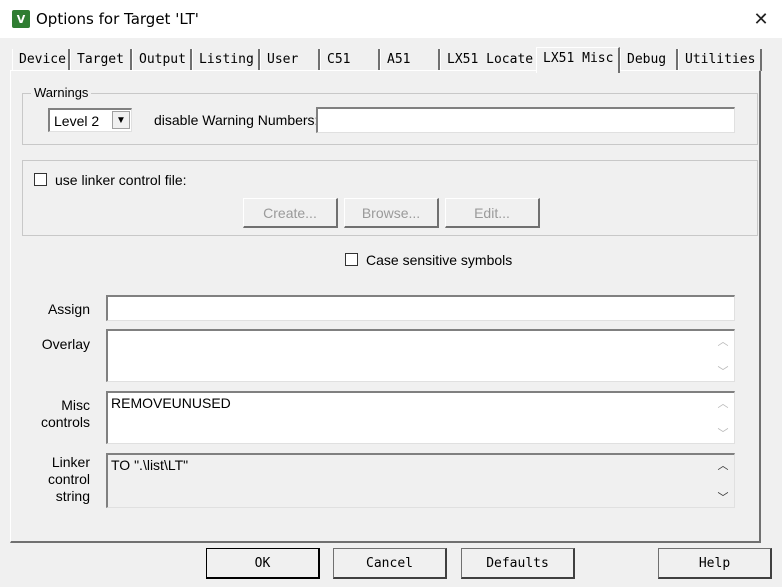  I want to click on ok-button: OK, so click(263, 563).